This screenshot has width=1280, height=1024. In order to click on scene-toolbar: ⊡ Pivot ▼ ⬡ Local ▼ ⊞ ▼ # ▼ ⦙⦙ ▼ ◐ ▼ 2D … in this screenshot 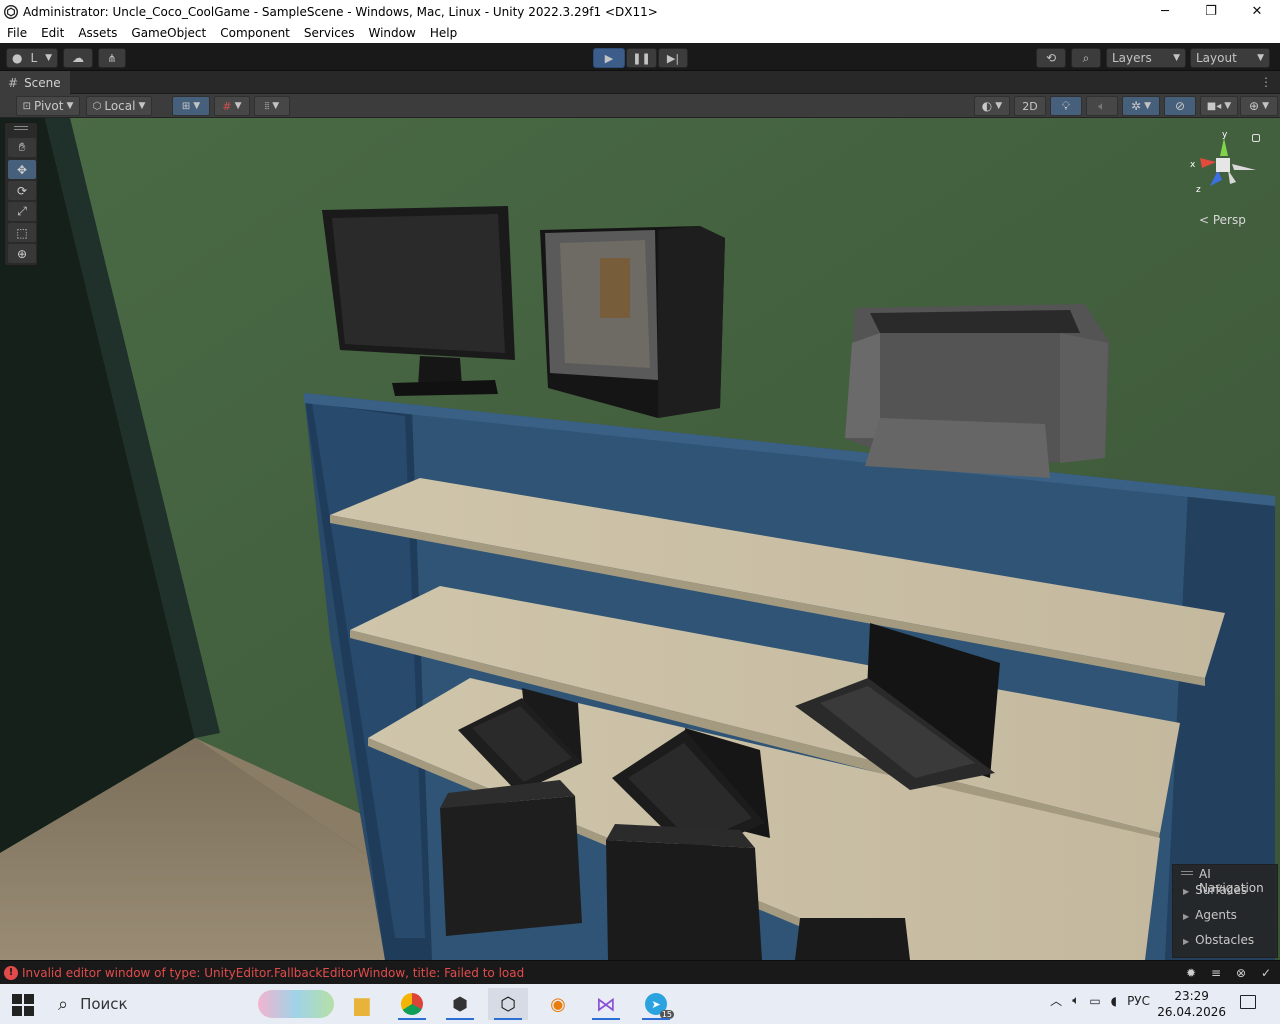, I will do `click(640, 106)`.